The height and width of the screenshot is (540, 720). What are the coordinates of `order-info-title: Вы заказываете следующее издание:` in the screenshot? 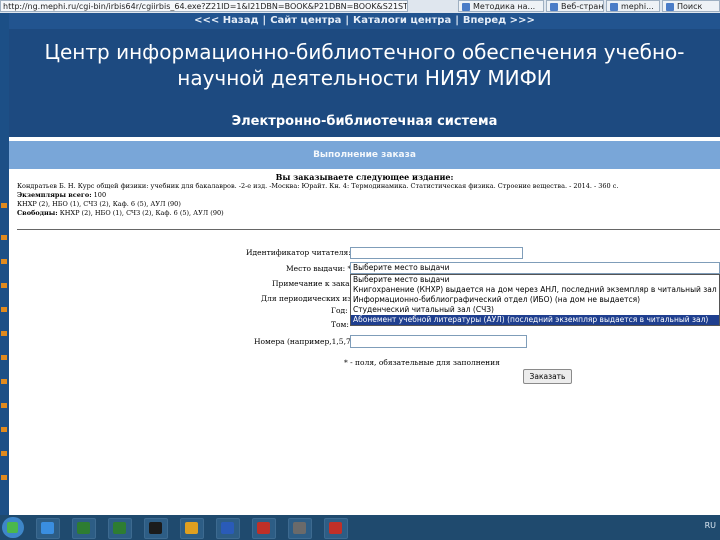 It's located at (364, 177).